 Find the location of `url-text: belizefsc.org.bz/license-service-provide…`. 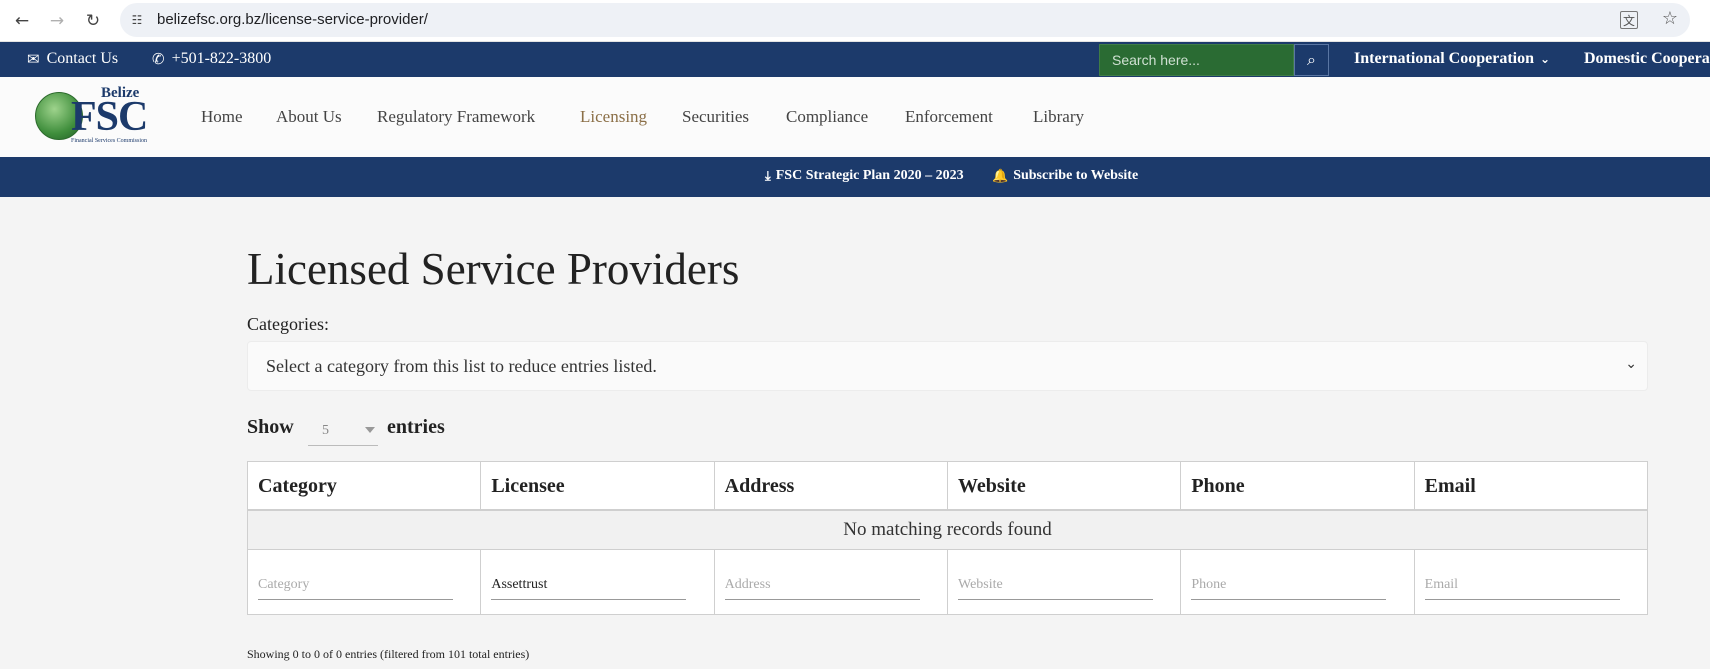

url-text: belizefsc.org.bz/license-service-provide… is located at coordinates (292, 19).